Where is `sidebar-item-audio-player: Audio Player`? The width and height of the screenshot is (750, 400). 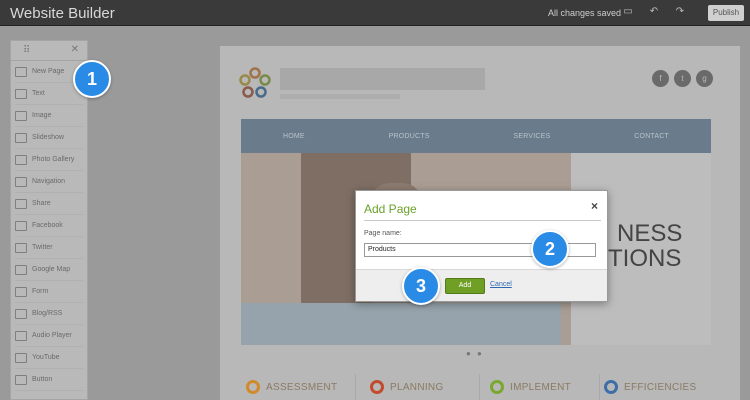 sidebar-item-audio-player: Audio Player is located at coordinates (49, 336).